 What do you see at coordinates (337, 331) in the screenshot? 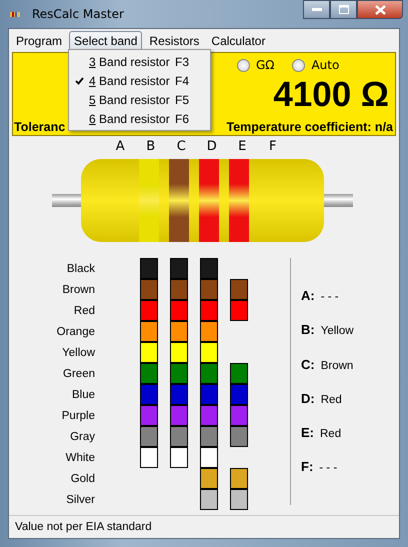
I see `band-color-value: Yellow` at bounding box center [337, 331].